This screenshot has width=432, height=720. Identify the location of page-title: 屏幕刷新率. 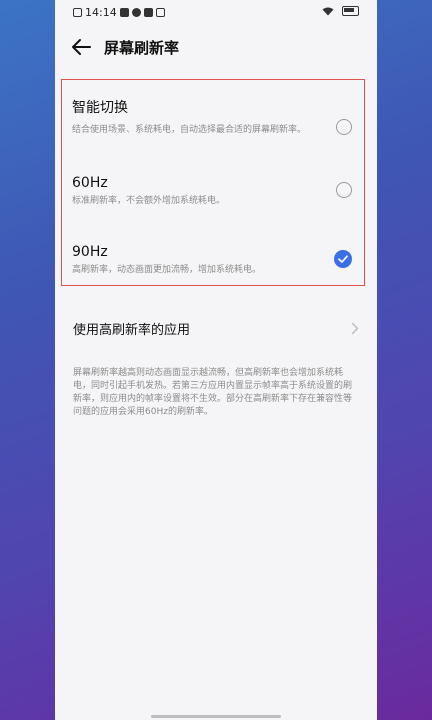
(142, 48).